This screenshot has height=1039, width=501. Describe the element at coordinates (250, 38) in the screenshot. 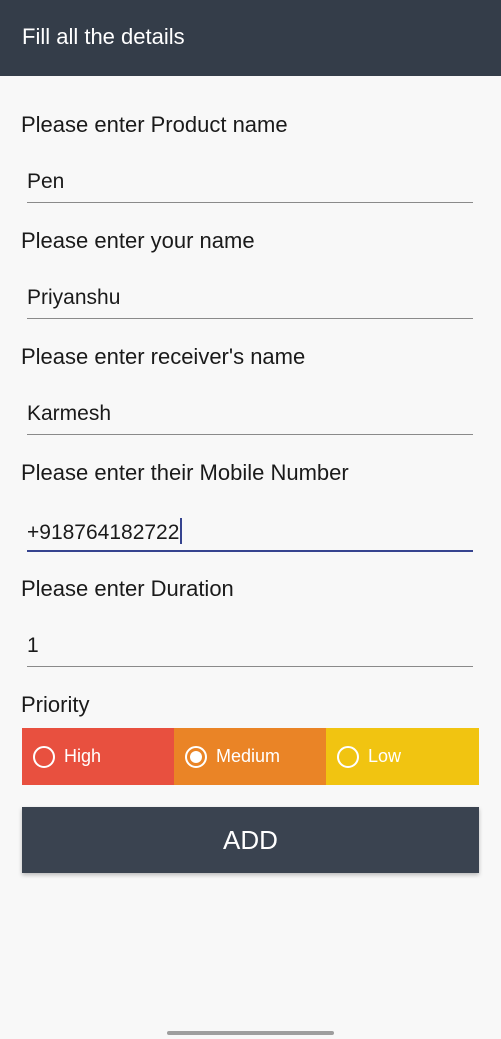

I see `app-bar: Fill all the details` at that location.